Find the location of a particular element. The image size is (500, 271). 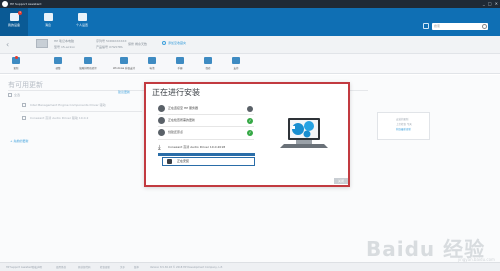

minimize-button: _ is located at coordinates (484, 4).